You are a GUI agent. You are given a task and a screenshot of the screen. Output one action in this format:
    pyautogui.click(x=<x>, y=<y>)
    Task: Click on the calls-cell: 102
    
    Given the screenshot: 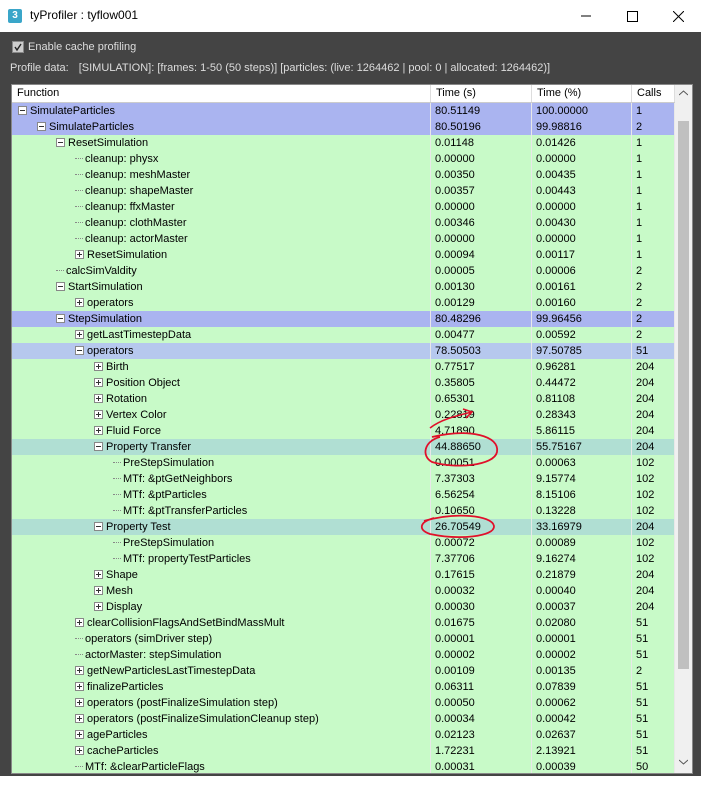 What is the action you would take?
    pyautogui.click(x=653, y=495)
    